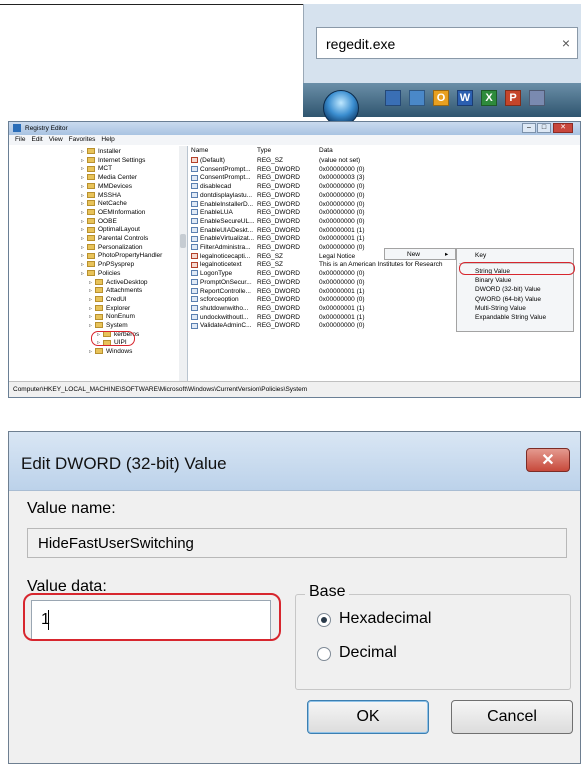 This screenshot has height=764, width=581. Describe the element at coordinates (120, 247) in the screenshot. I see `tree-item-label: Personalization` at that location.